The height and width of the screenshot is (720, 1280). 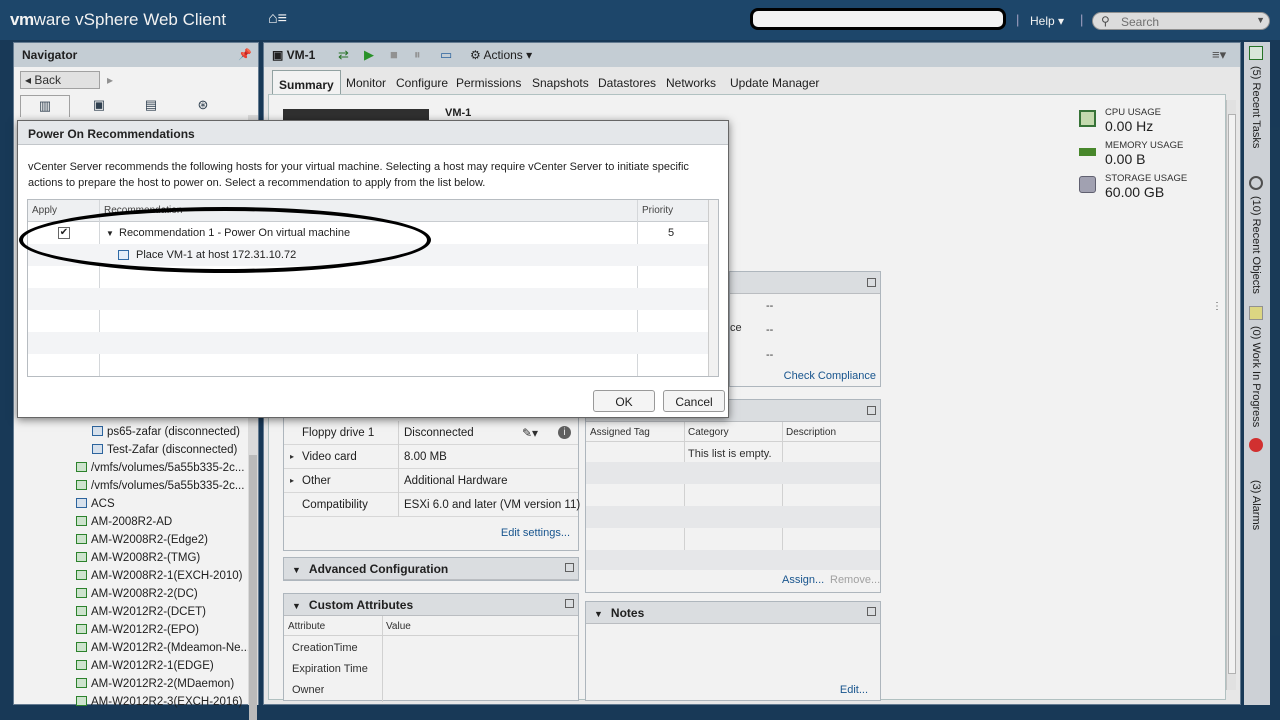 What do you see at coordinates (373, 211) in the screenshot?
I see `grid-header: Apply Recommendation Priority` at bounding box center [373, 211].